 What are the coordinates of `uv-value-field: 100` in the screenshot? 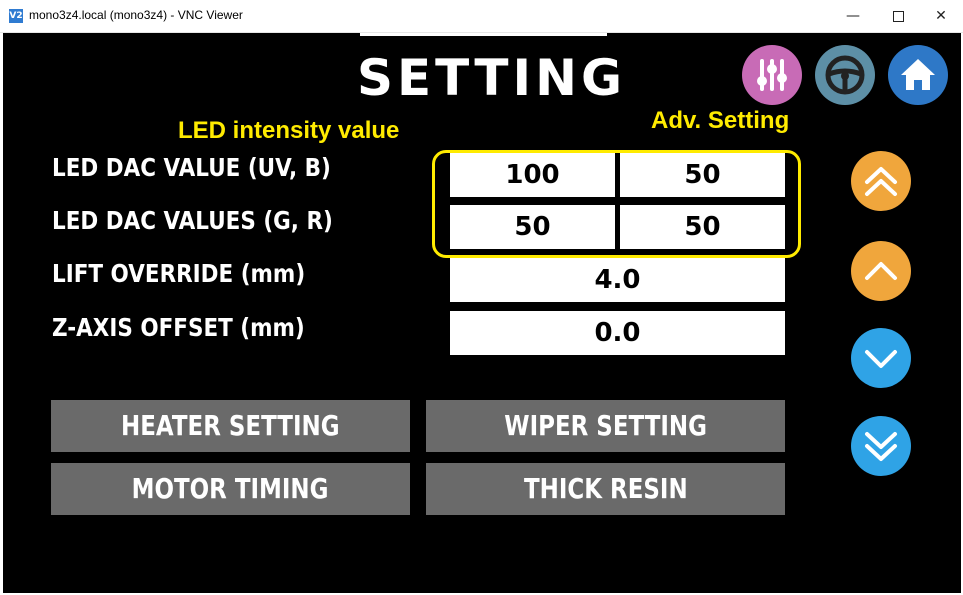 It's located at (532, 175).